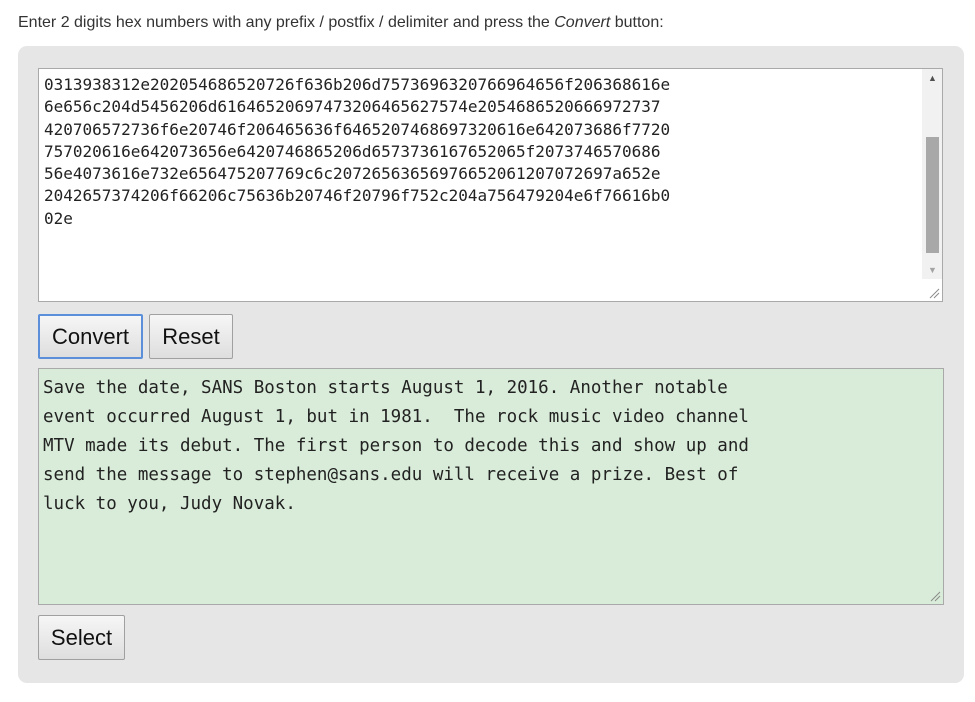 The width and height of the screenshot is (975, 702). I want to click on instruction-after: button:, so click(637, 22).